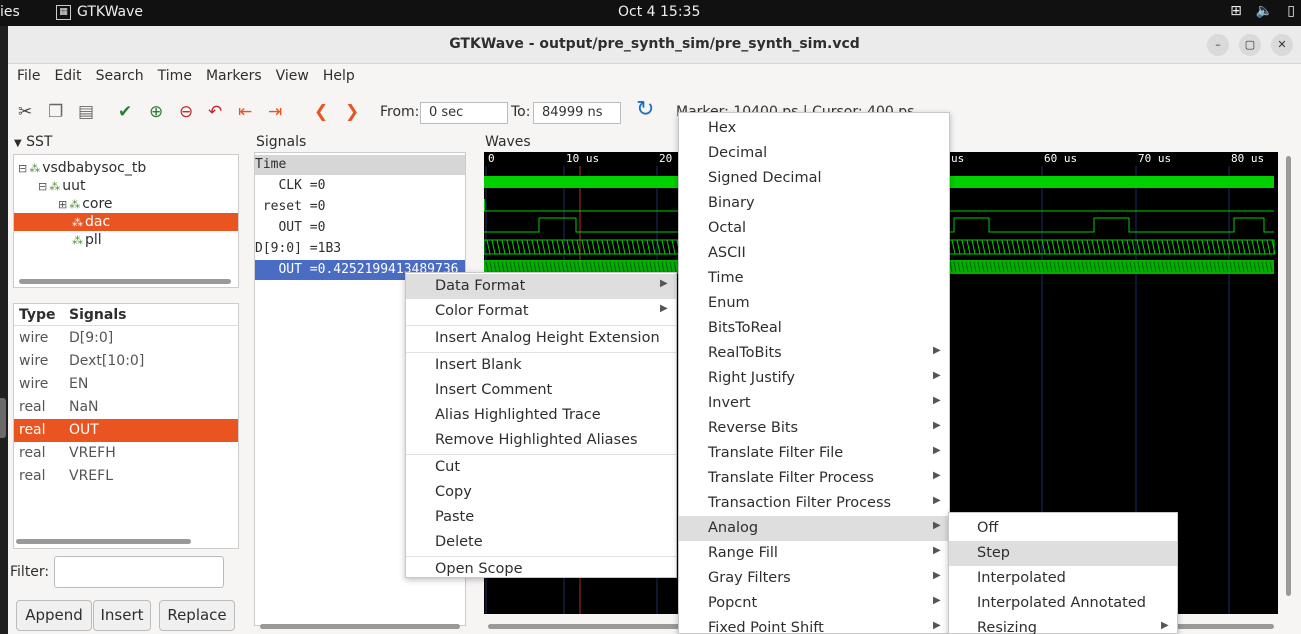 The image size is (1301, 634). What do you see at coordinates (25, 112) in the screenshot?
I see `cut-icon: ✂` at bounding box center [25, 112].